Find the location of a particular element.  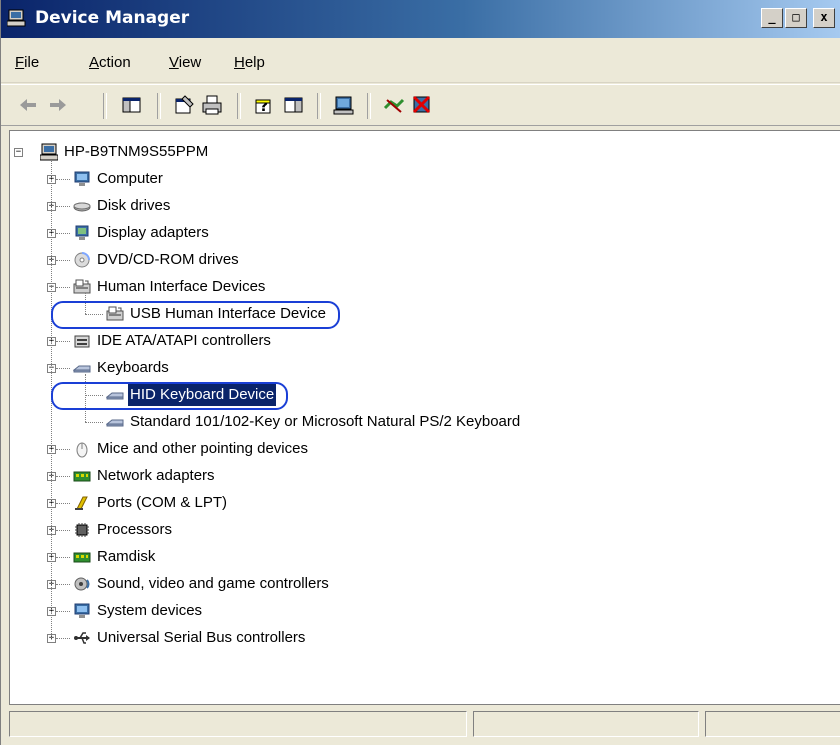

menu-view-accelerator: V is located at coordinates (174, 62).